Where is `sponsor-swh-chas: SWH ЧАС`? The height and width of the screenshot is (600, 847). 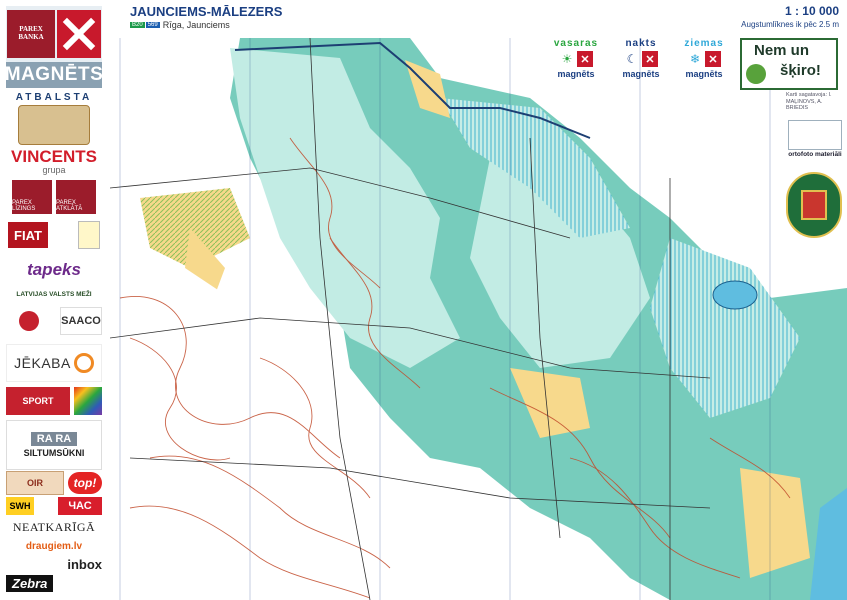
sponsor-swh-chas: SWH ЧАС is located at coordinates (54, 506).